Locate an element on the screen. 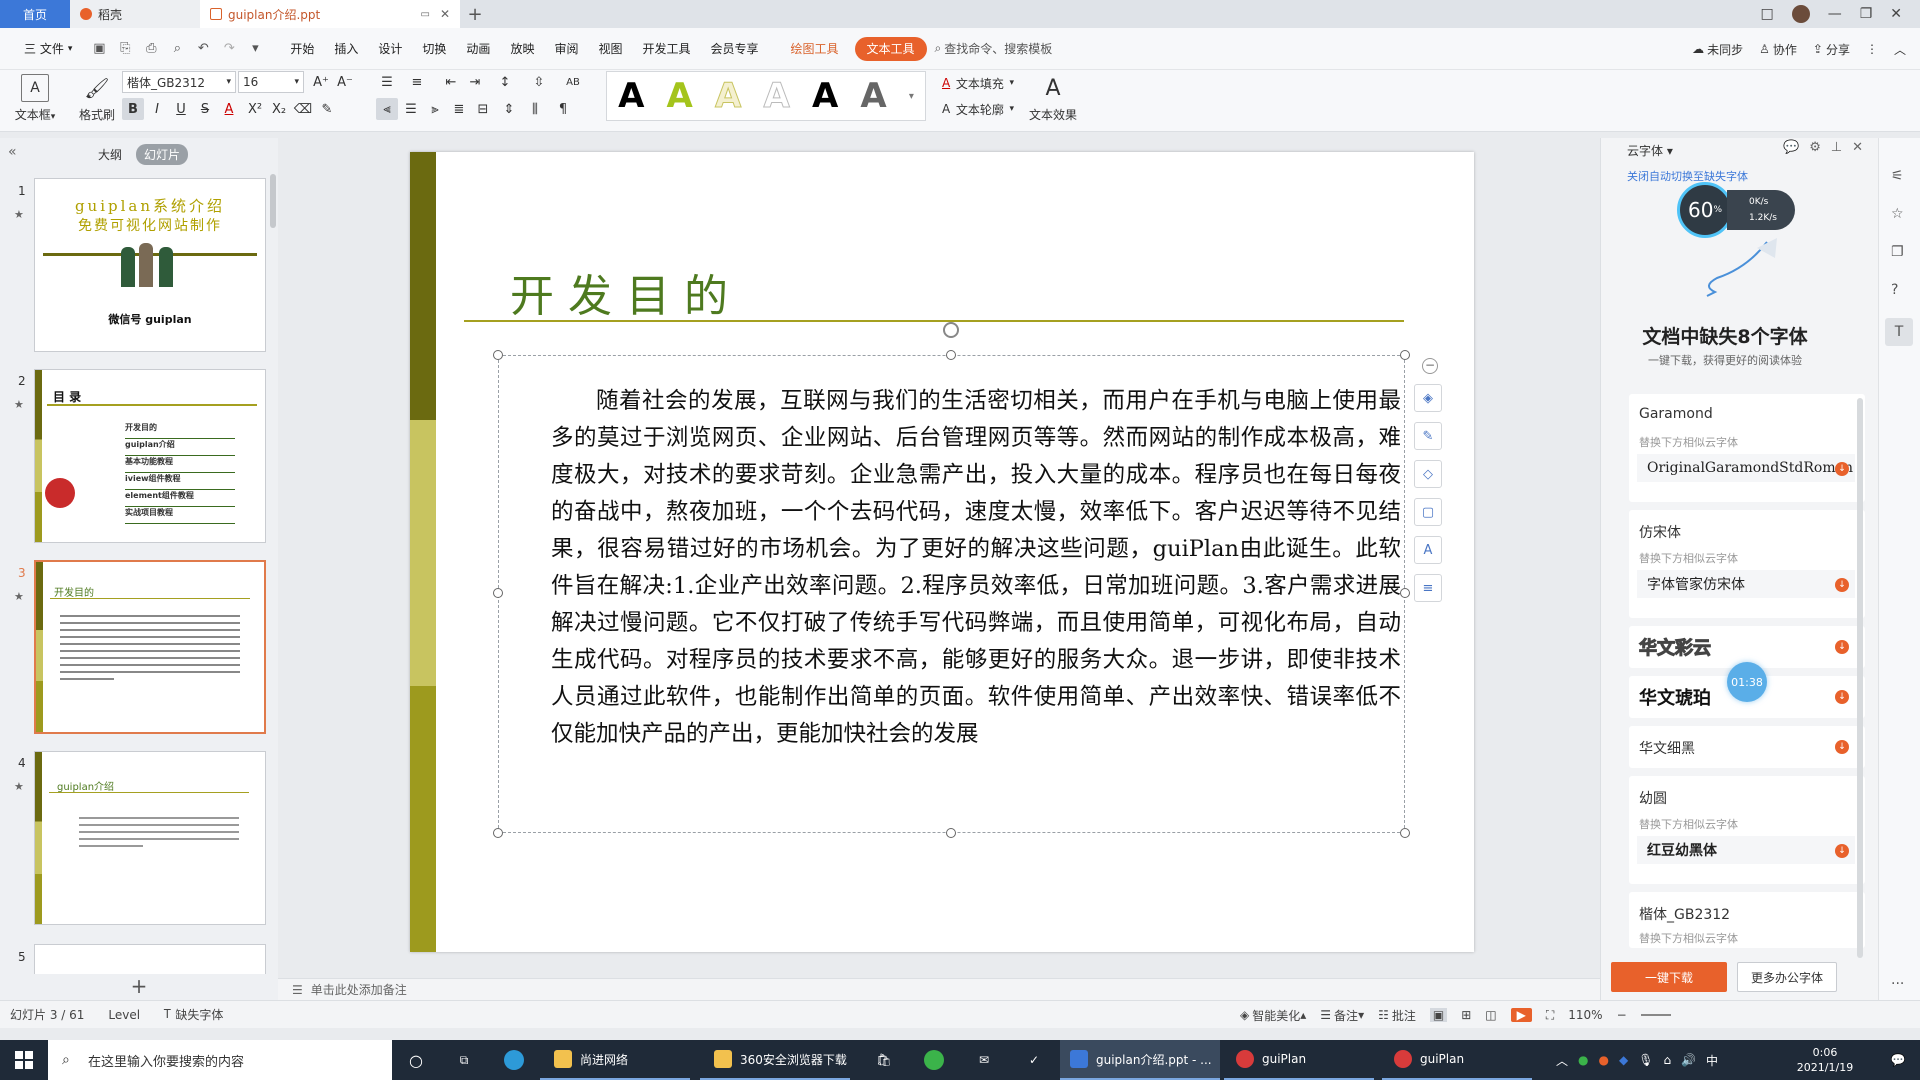  copy-icon: ❐ is located at coordinates (1897, 252).